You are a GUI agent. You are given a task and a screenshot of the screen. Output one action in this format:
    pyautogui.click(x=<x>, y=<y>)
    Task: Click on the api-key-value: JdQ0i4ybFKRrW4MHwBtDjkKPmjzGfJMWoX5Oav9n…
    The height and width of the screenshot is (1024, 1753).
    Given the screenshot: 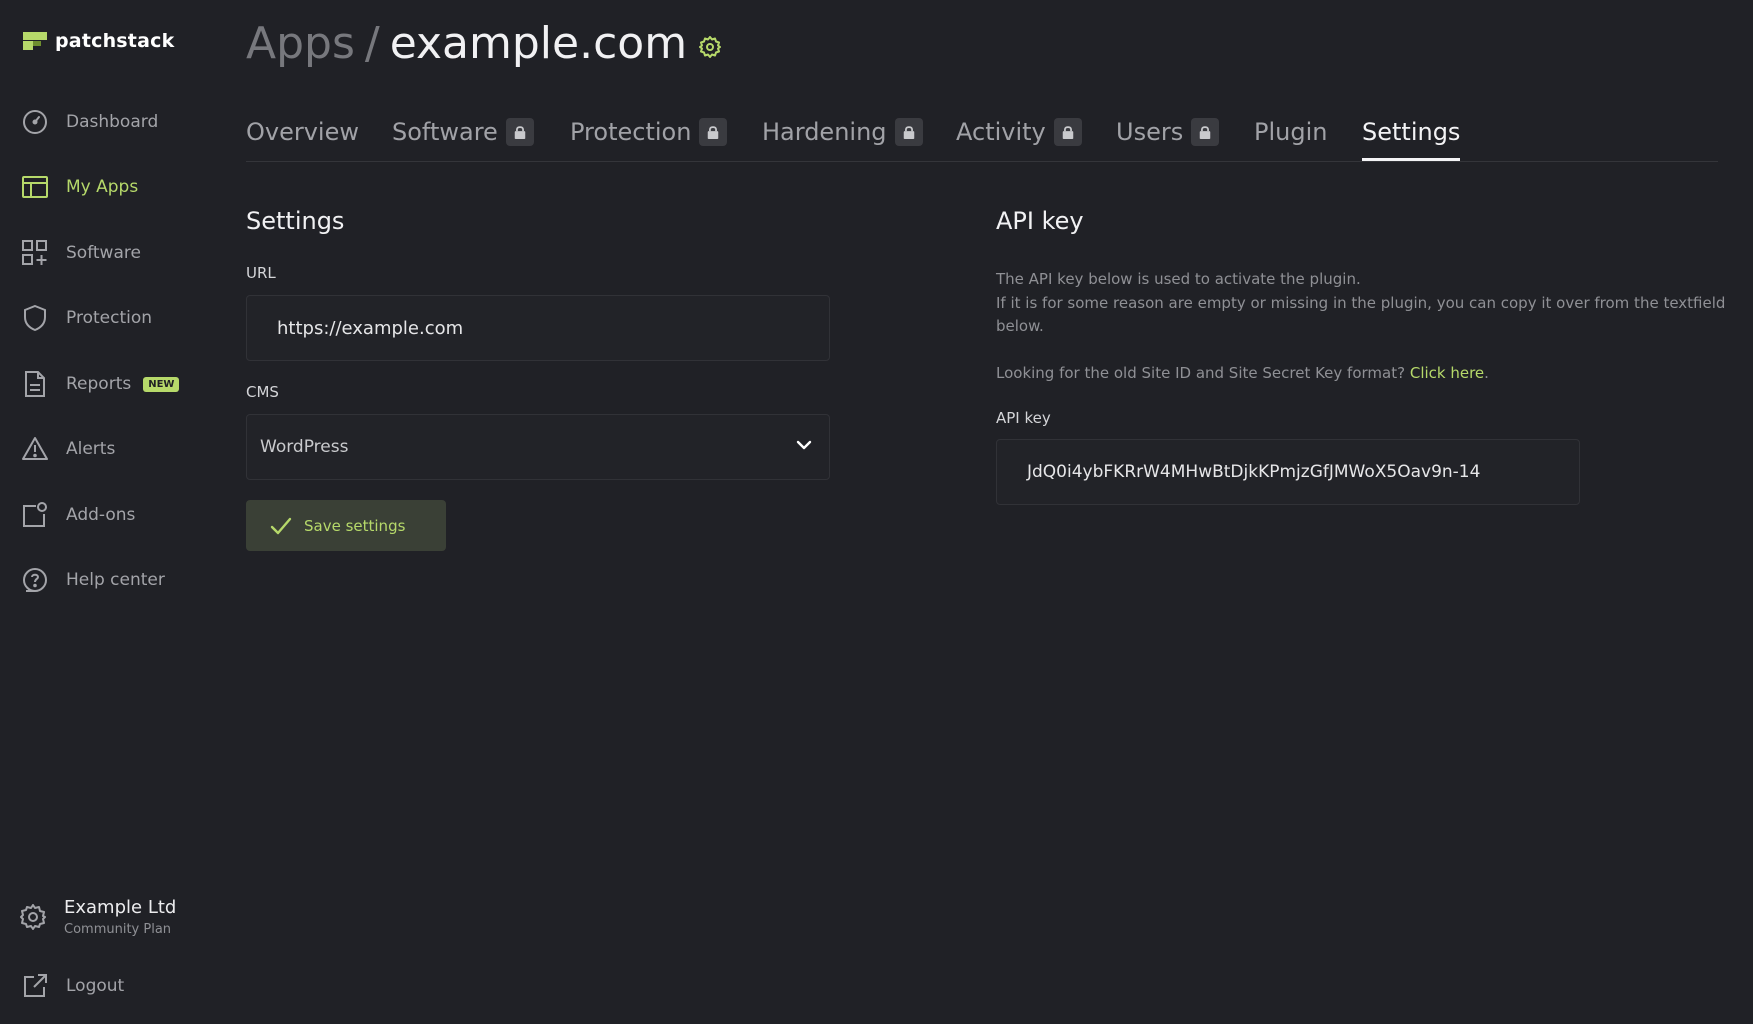 What is the action you would take?
    pyautogui.click(x=1254, y=472)
    